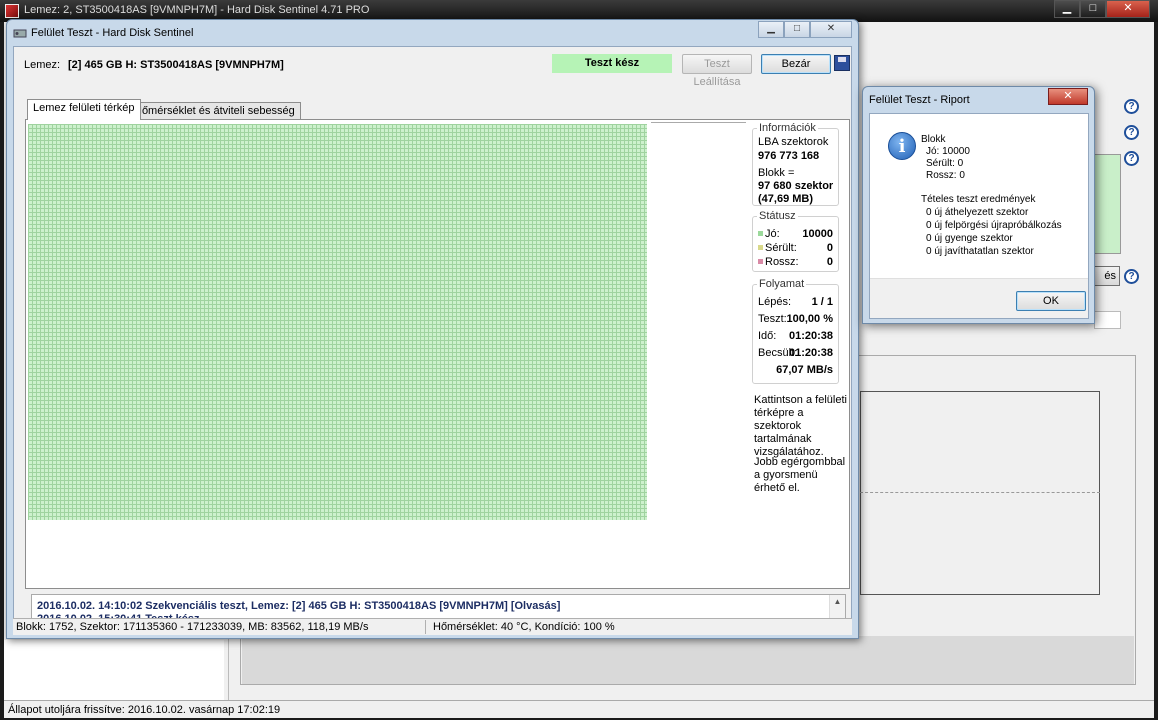  Describe the element at coordinates (767, 336) in the screenshot. I see `time-label: Idő:` at that location.